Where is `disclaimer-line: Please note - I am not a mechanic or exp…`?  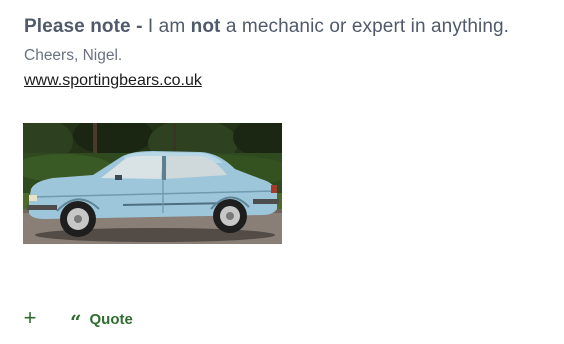 disclaimer-line: Please note - I am not a mechanic or exp… is located at coordinates (266, 27).